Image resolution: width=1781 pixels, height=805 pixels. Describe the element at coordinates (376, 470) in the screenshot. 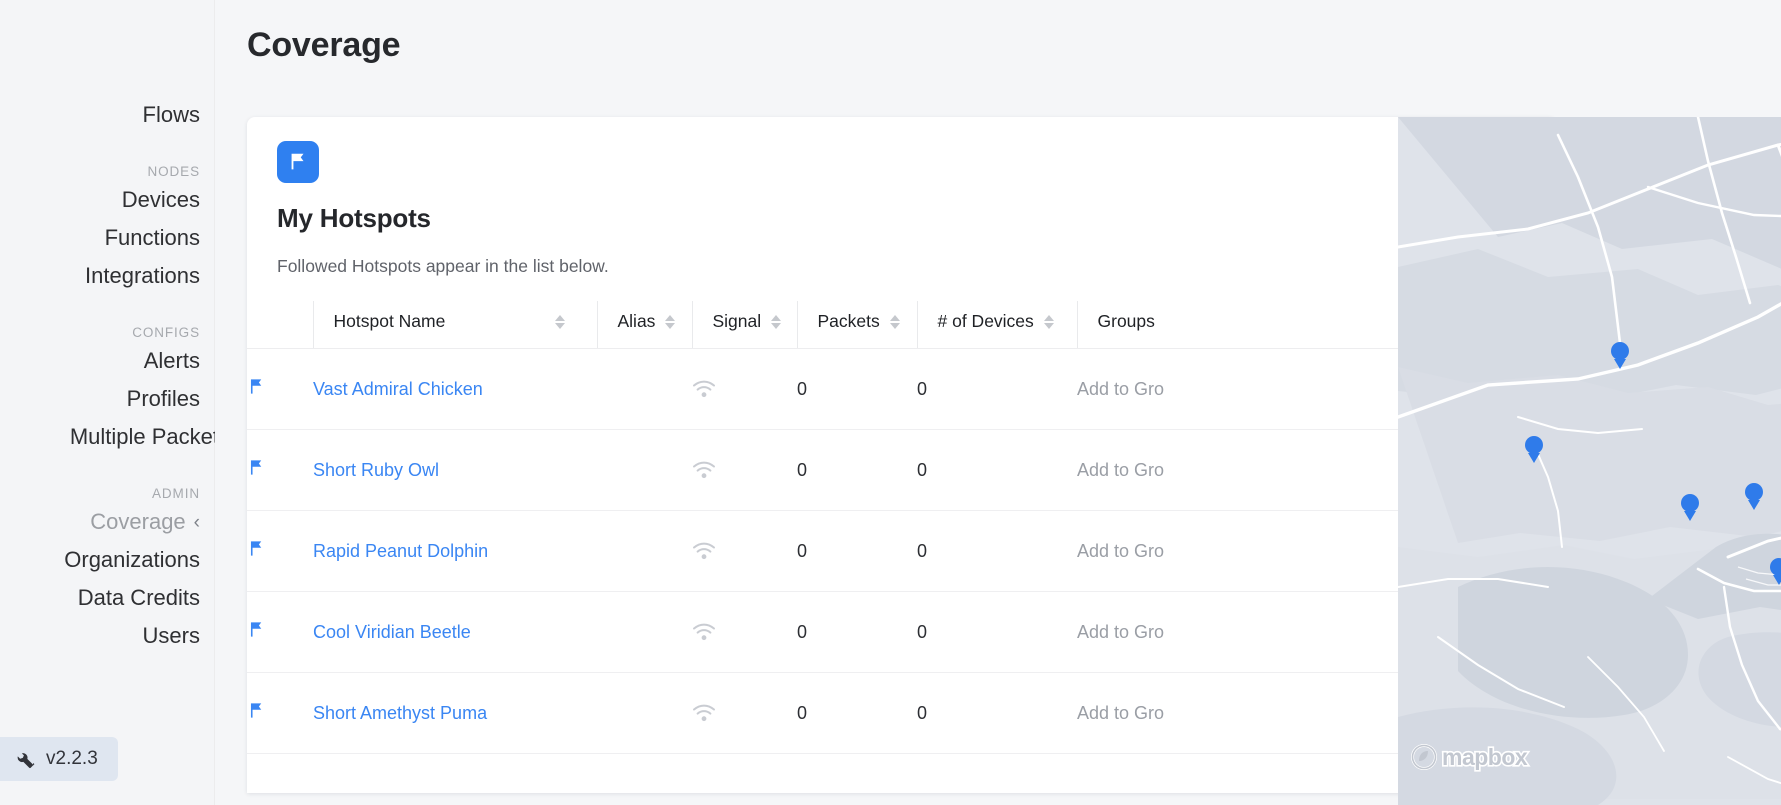

I see `hotspot-name-link: Short Ruby Owl` at that location.